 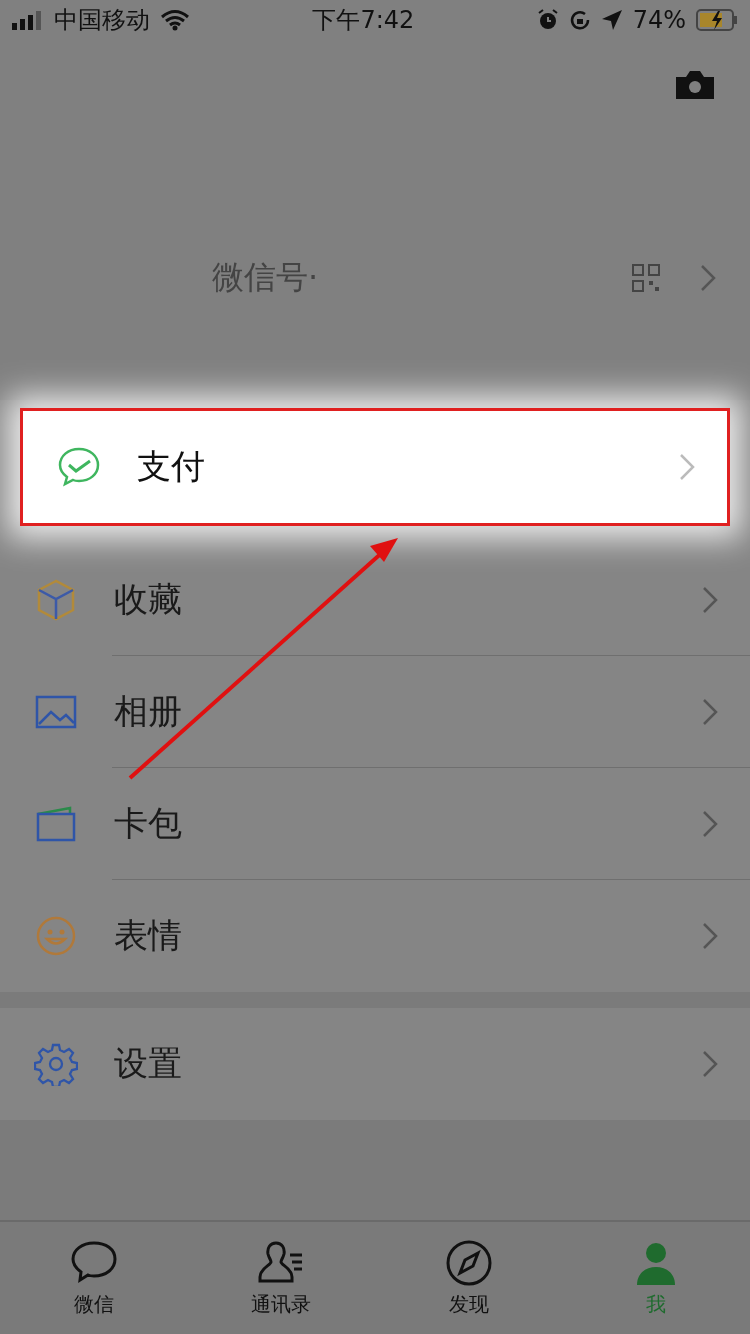 I want to click on menu-row: 表情, so click(x=375, y=936).